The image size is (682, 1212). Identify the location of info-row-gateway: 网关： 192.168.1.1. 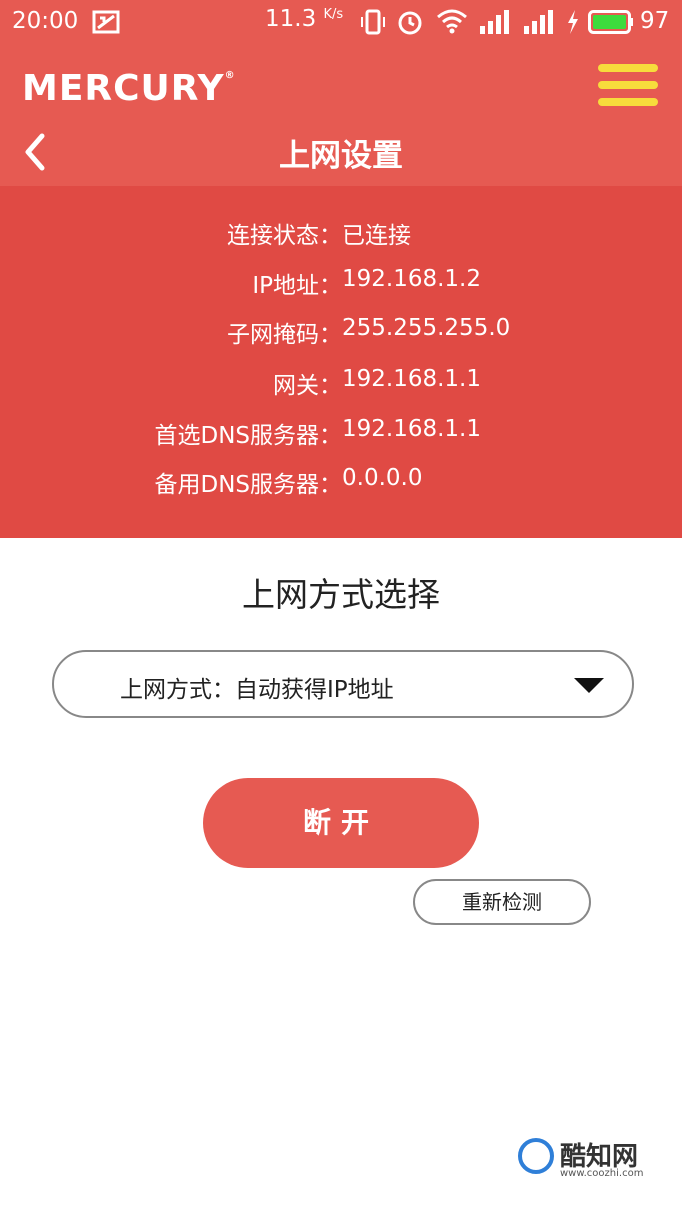
(341, 383).